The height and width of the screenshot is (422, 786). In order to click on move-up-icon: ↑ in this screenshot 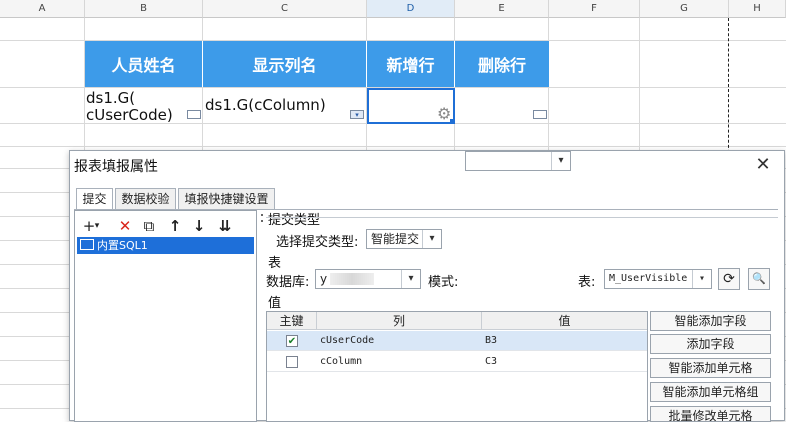, I will do `click(175, 226)`.